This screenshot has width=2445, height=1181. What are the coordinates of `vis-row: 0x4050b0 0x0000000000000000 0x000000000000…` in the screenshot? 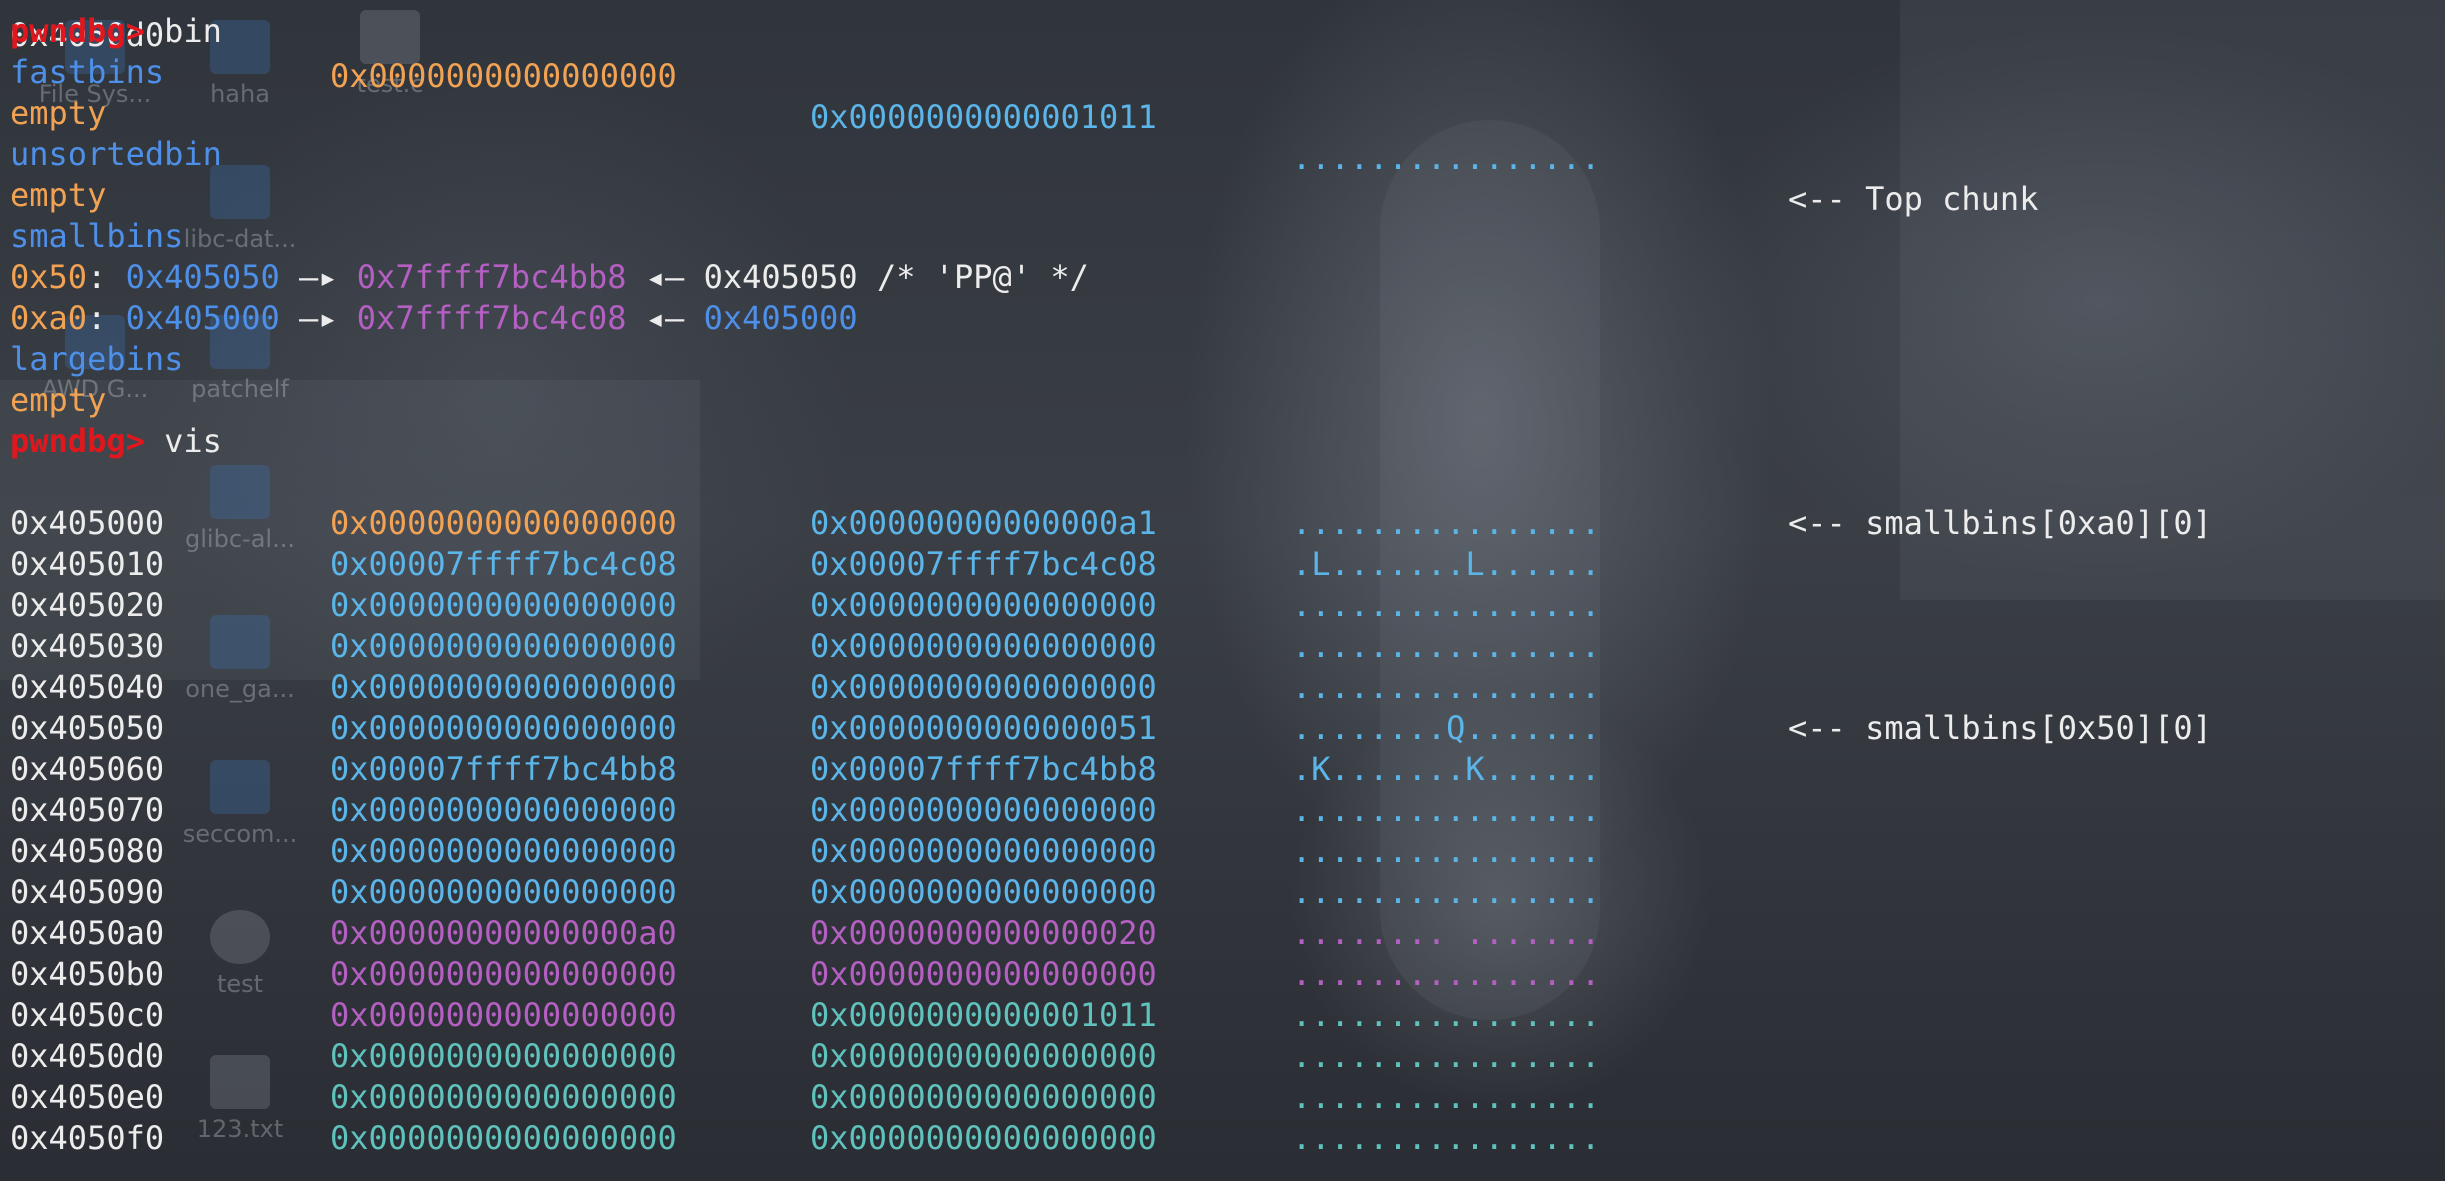 It's located at (1222, 974).